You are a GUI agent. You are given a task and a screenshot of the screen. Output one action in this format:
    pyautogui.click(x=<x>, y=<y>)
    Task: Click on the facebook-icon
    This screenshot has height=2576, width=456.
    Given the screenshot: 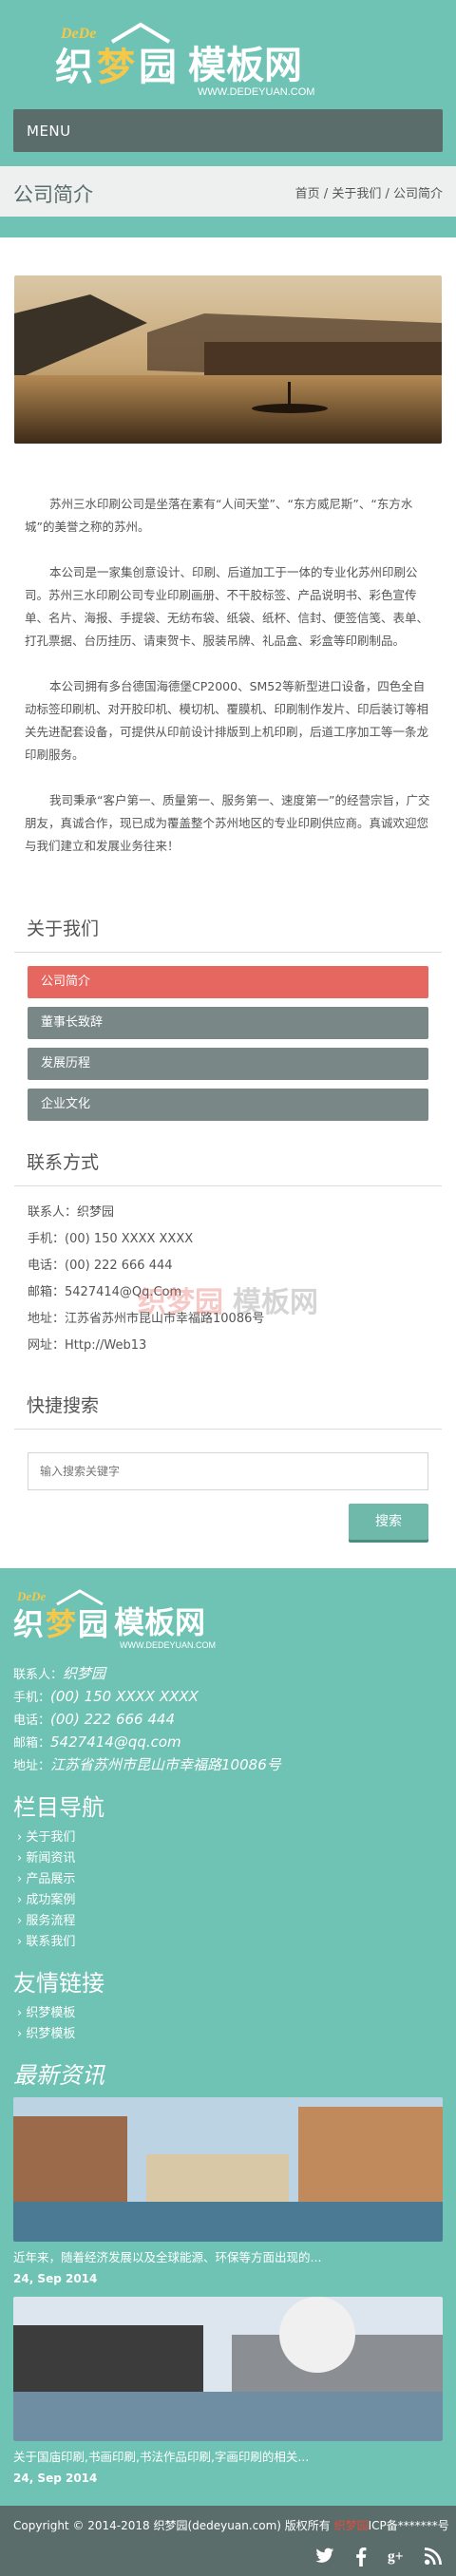 What is the action you would take?
    pyautogui.click(x=361, y=2559)
    